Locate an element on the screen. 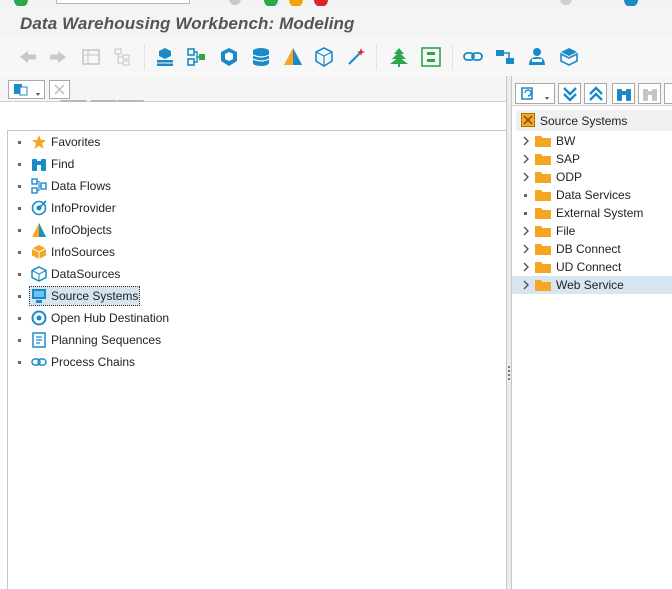 This screenshot has width=672, height=589. infoobject-icon is located at coordinates (293, 57).